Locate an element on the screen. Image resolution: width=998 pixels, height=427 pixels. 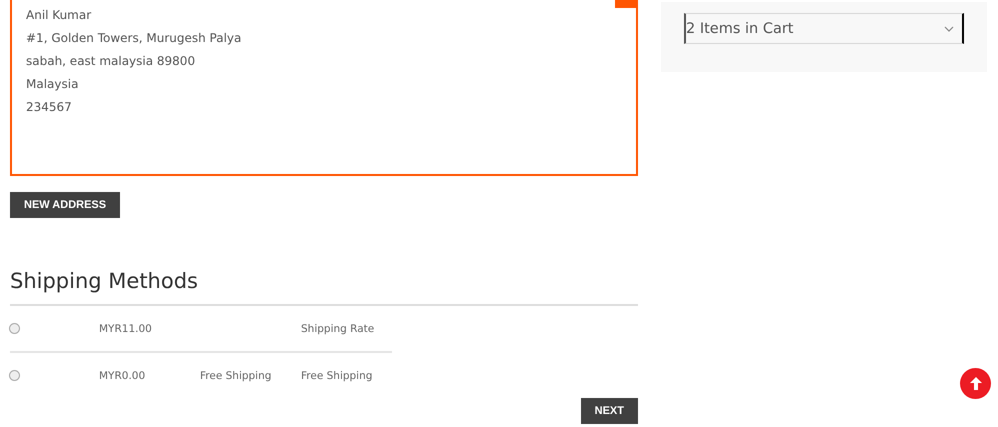
next-button: NEXT is located at coordinates (609, 411).